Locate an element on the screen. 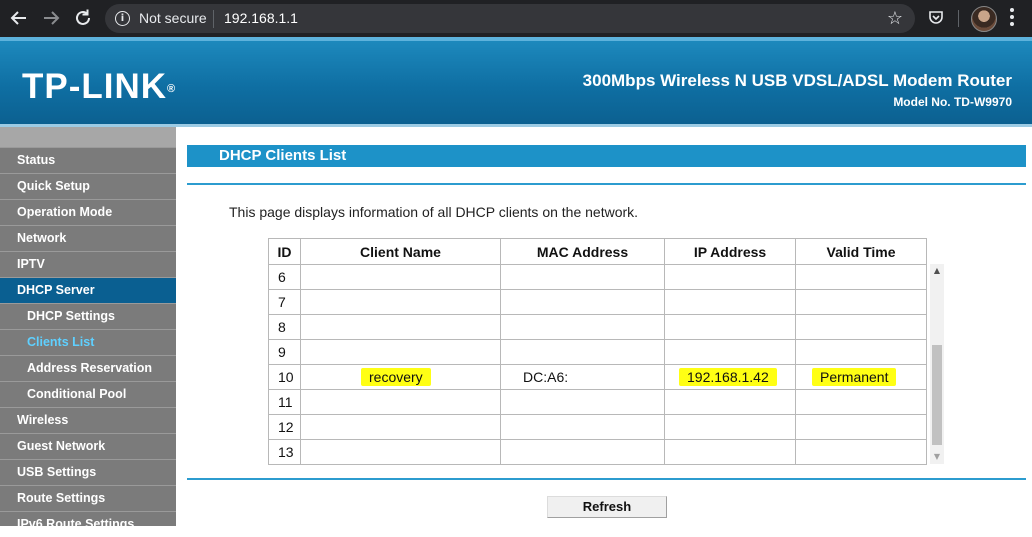 The width and height of the screenshot is (1032, 537). client-name-value: recovery is located at coordinates (396, 377).